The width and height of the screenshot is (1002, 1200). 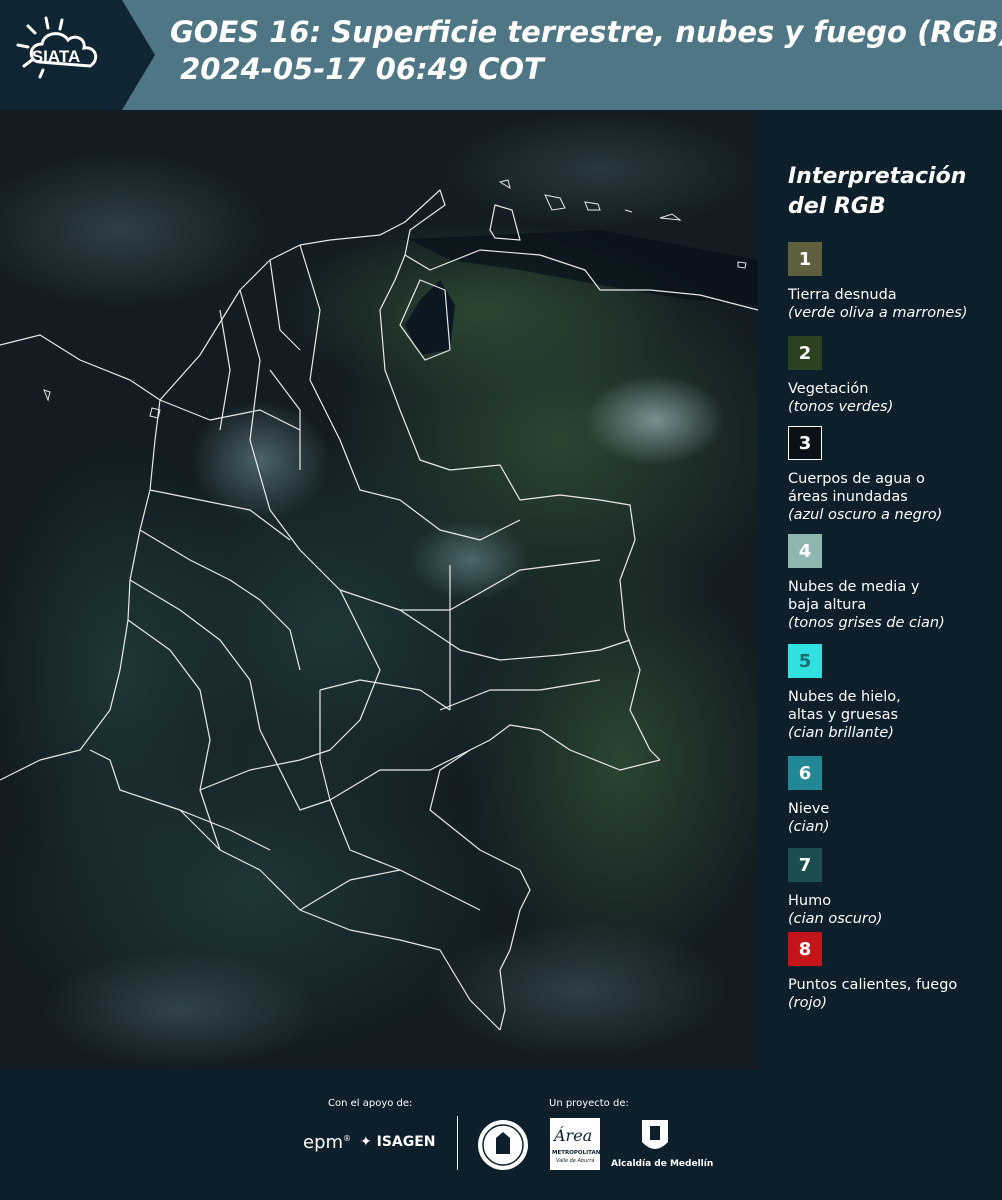 What do you see at coordinates (578, 1153) in the screenshot?
I see `area-sub: METROPOLITANA` at bounding box center [578, 1153].